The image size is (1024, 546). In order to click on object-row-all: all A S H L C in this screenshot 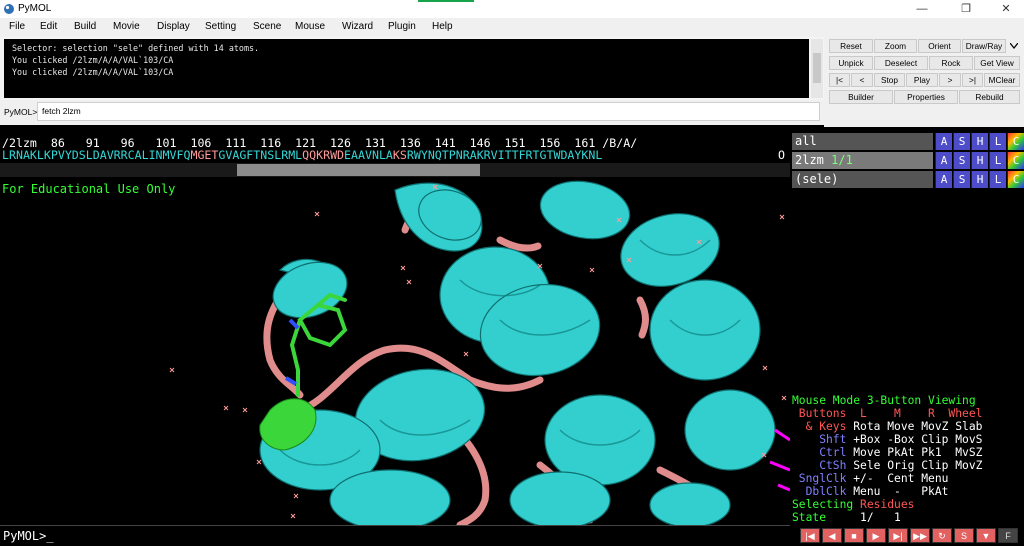, I will do `click(908, 141)`.